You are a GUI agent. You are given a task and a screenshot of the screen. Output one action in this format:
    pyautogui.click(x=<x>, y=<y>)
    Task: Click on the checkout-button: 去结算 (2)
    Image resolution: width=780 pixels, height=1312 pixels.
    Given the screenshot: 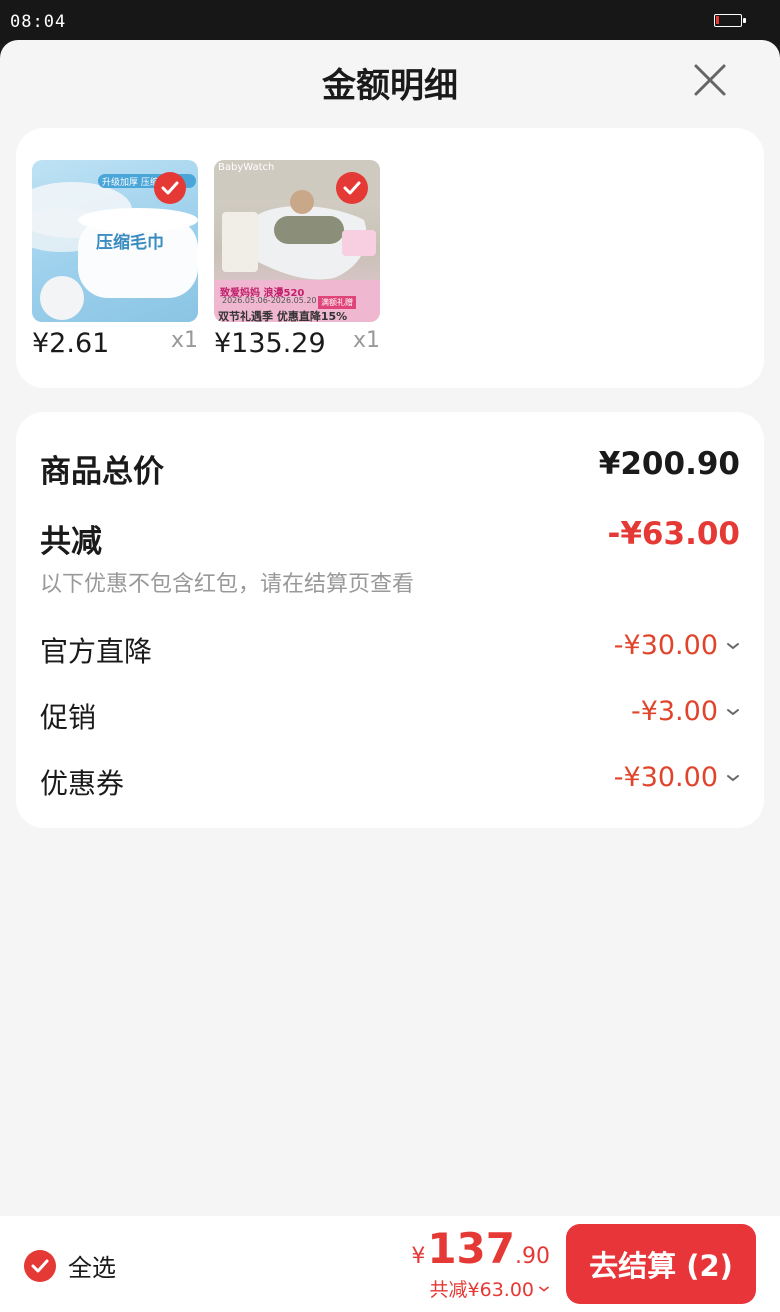 What is the action you would take?
    pyautogui.click(x=661, y=1264)
    